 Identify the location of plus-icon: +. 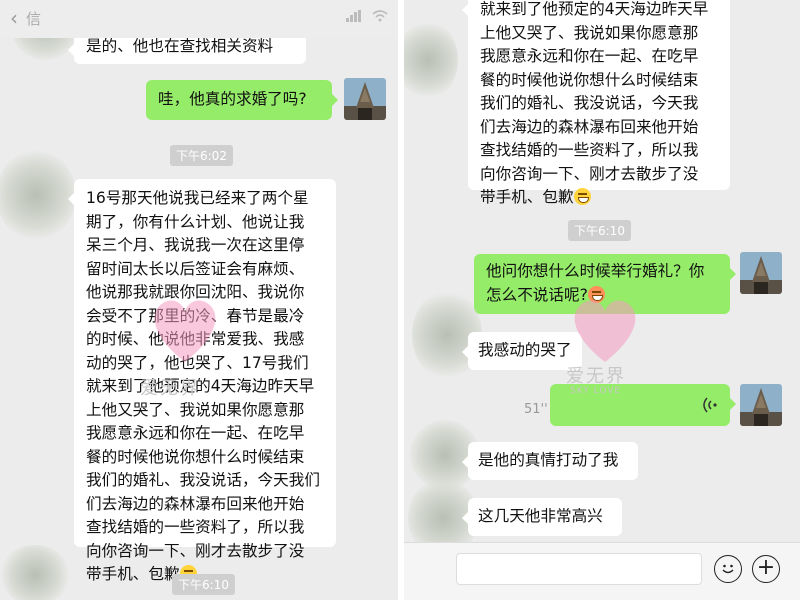
(766, 567).